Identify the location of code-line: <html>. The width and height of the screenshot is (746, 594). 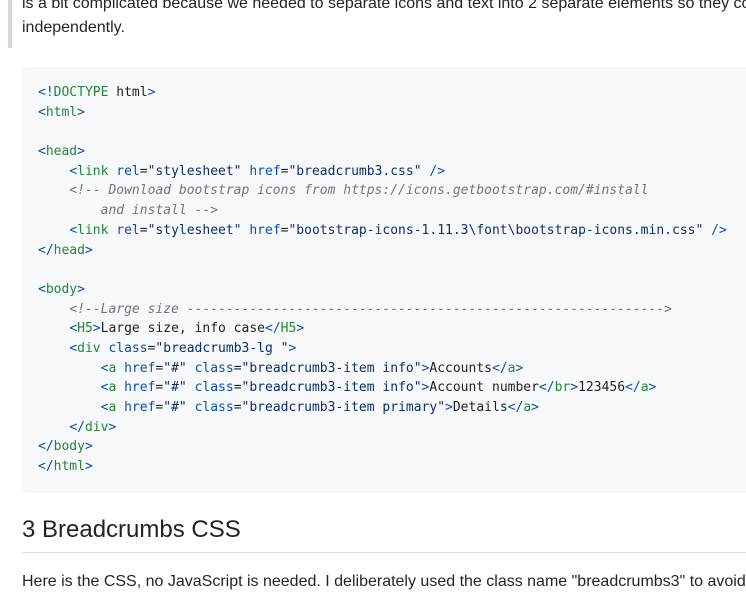
(61, 112).